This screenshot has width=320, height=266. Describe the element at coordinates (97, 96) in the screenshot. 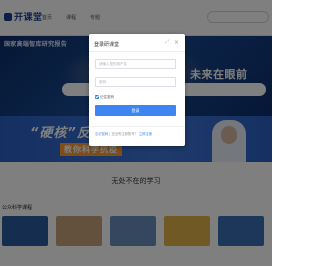

I see `checkbox-checked-icon` at that location.